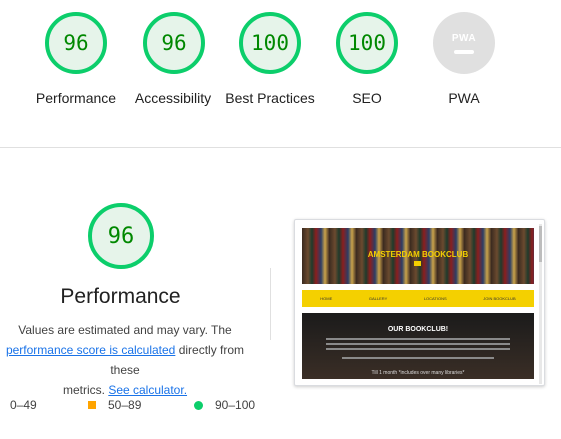 The width and height of the screenshot is (561, 439). I want to click on performance-gauge: 96, so click(76, 43).